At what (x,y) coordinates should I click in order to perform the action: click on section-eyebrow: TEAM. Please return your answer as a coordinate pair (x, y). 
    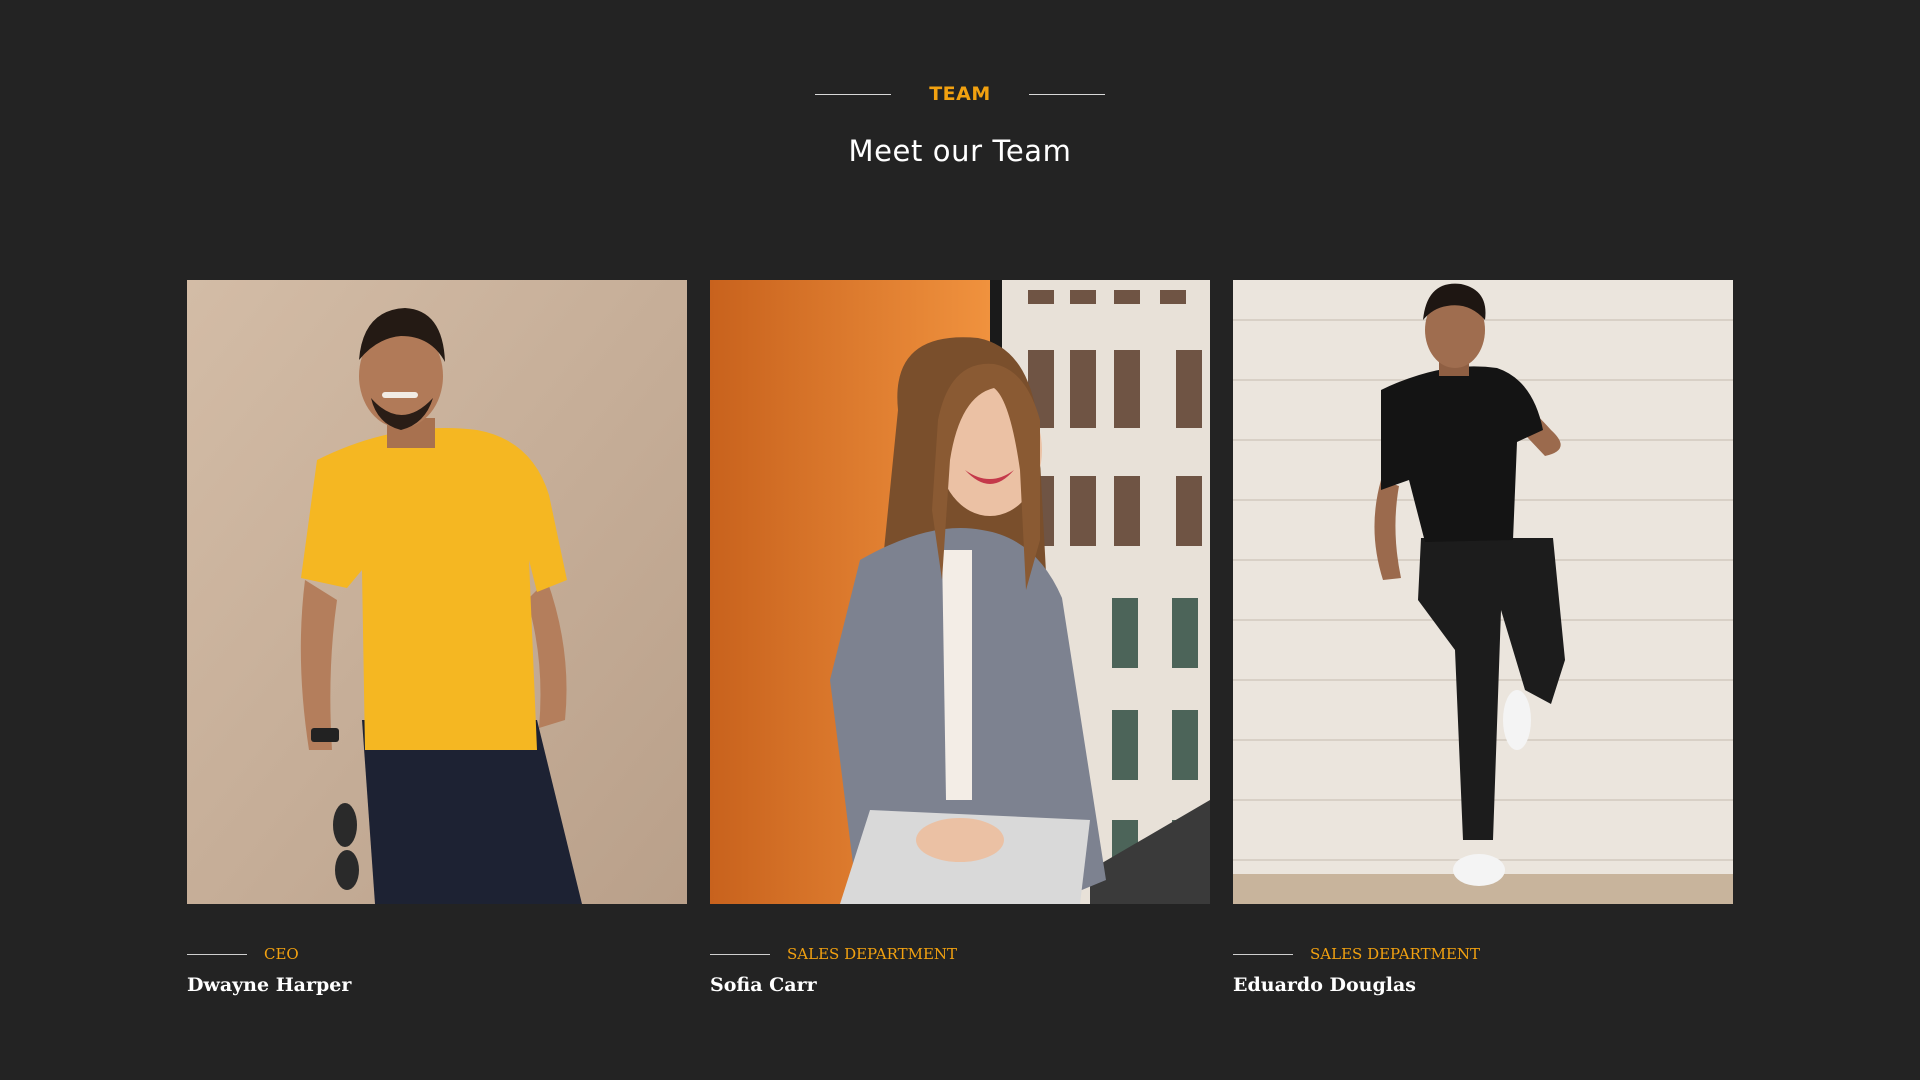
    Looking at the image, I should click on (960, 94).